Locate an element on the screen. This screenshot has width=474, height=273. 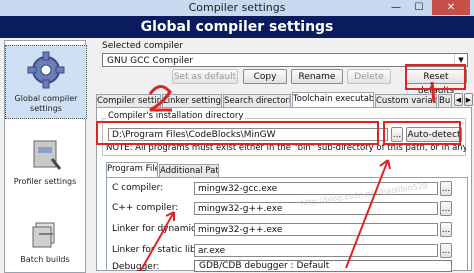
annotation-arrow-one is located at coordinates (367, 214).